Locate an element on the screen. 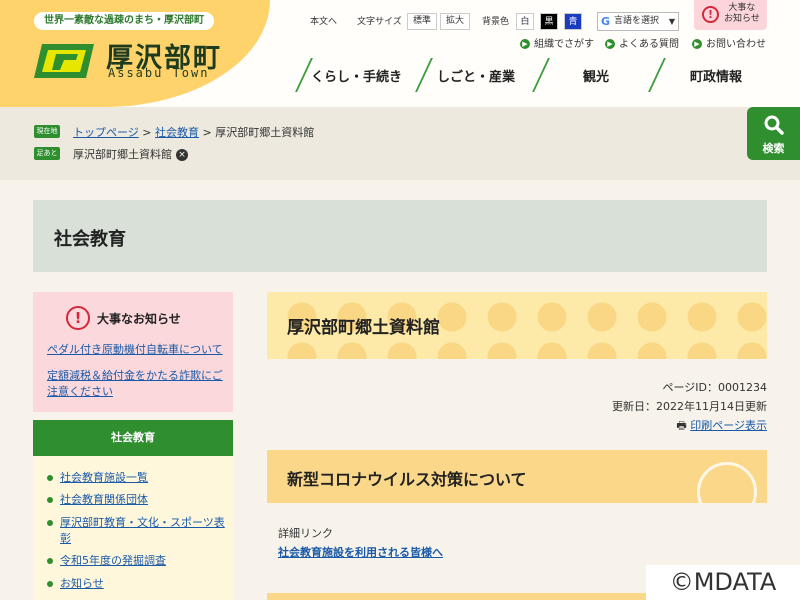 The width and height of the screenshot is (800, 600). history-trail: 厚沢部町郷土資料館 × is located at coordinates (130, 154).